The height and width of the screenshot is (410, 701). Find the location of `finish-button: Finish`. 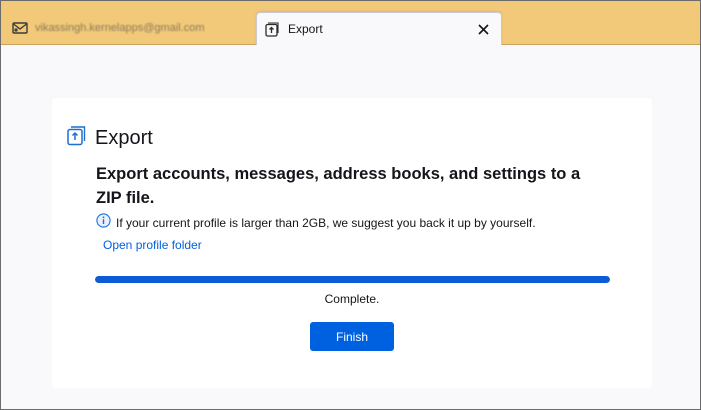

finish-button: Finish is located at coordinates (352, 336).